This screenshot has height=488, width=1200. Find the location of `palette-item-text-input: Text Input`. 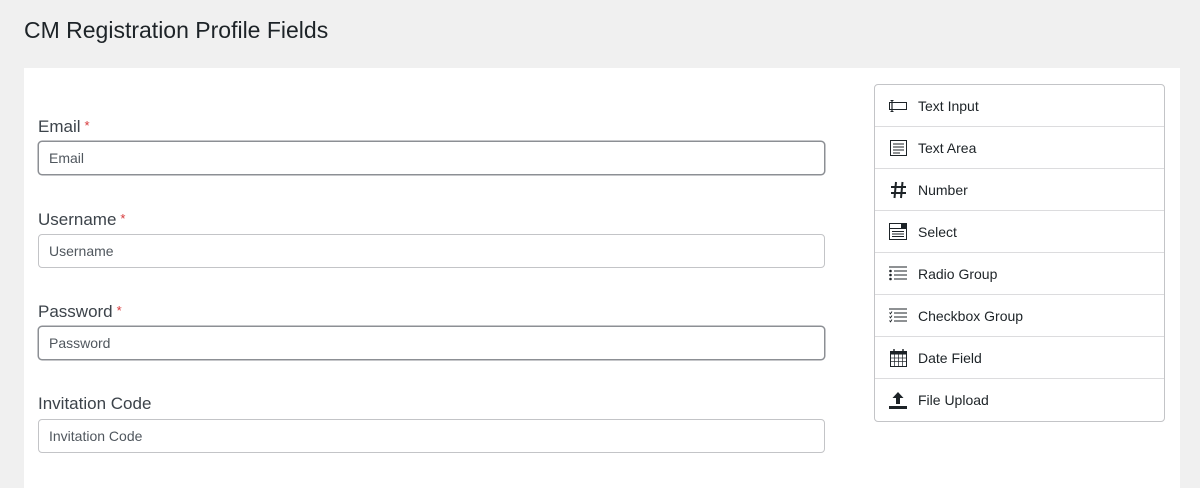

palette-item-text-input: Text Input is located at coordinates (1019, 106).